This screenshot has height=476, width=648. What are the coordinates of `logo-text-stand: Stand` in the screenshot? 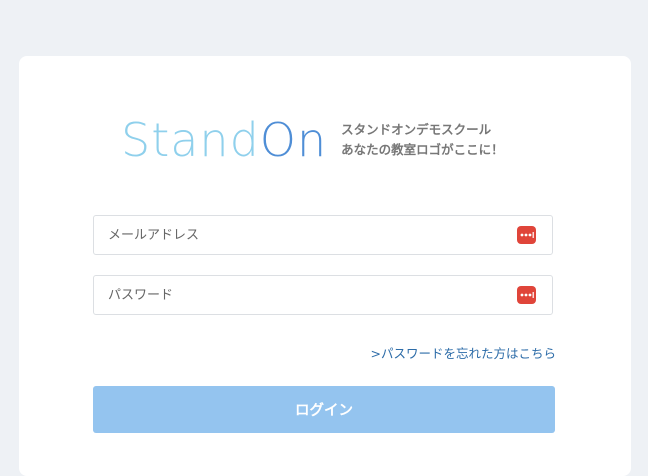 It's located at (190, 140).